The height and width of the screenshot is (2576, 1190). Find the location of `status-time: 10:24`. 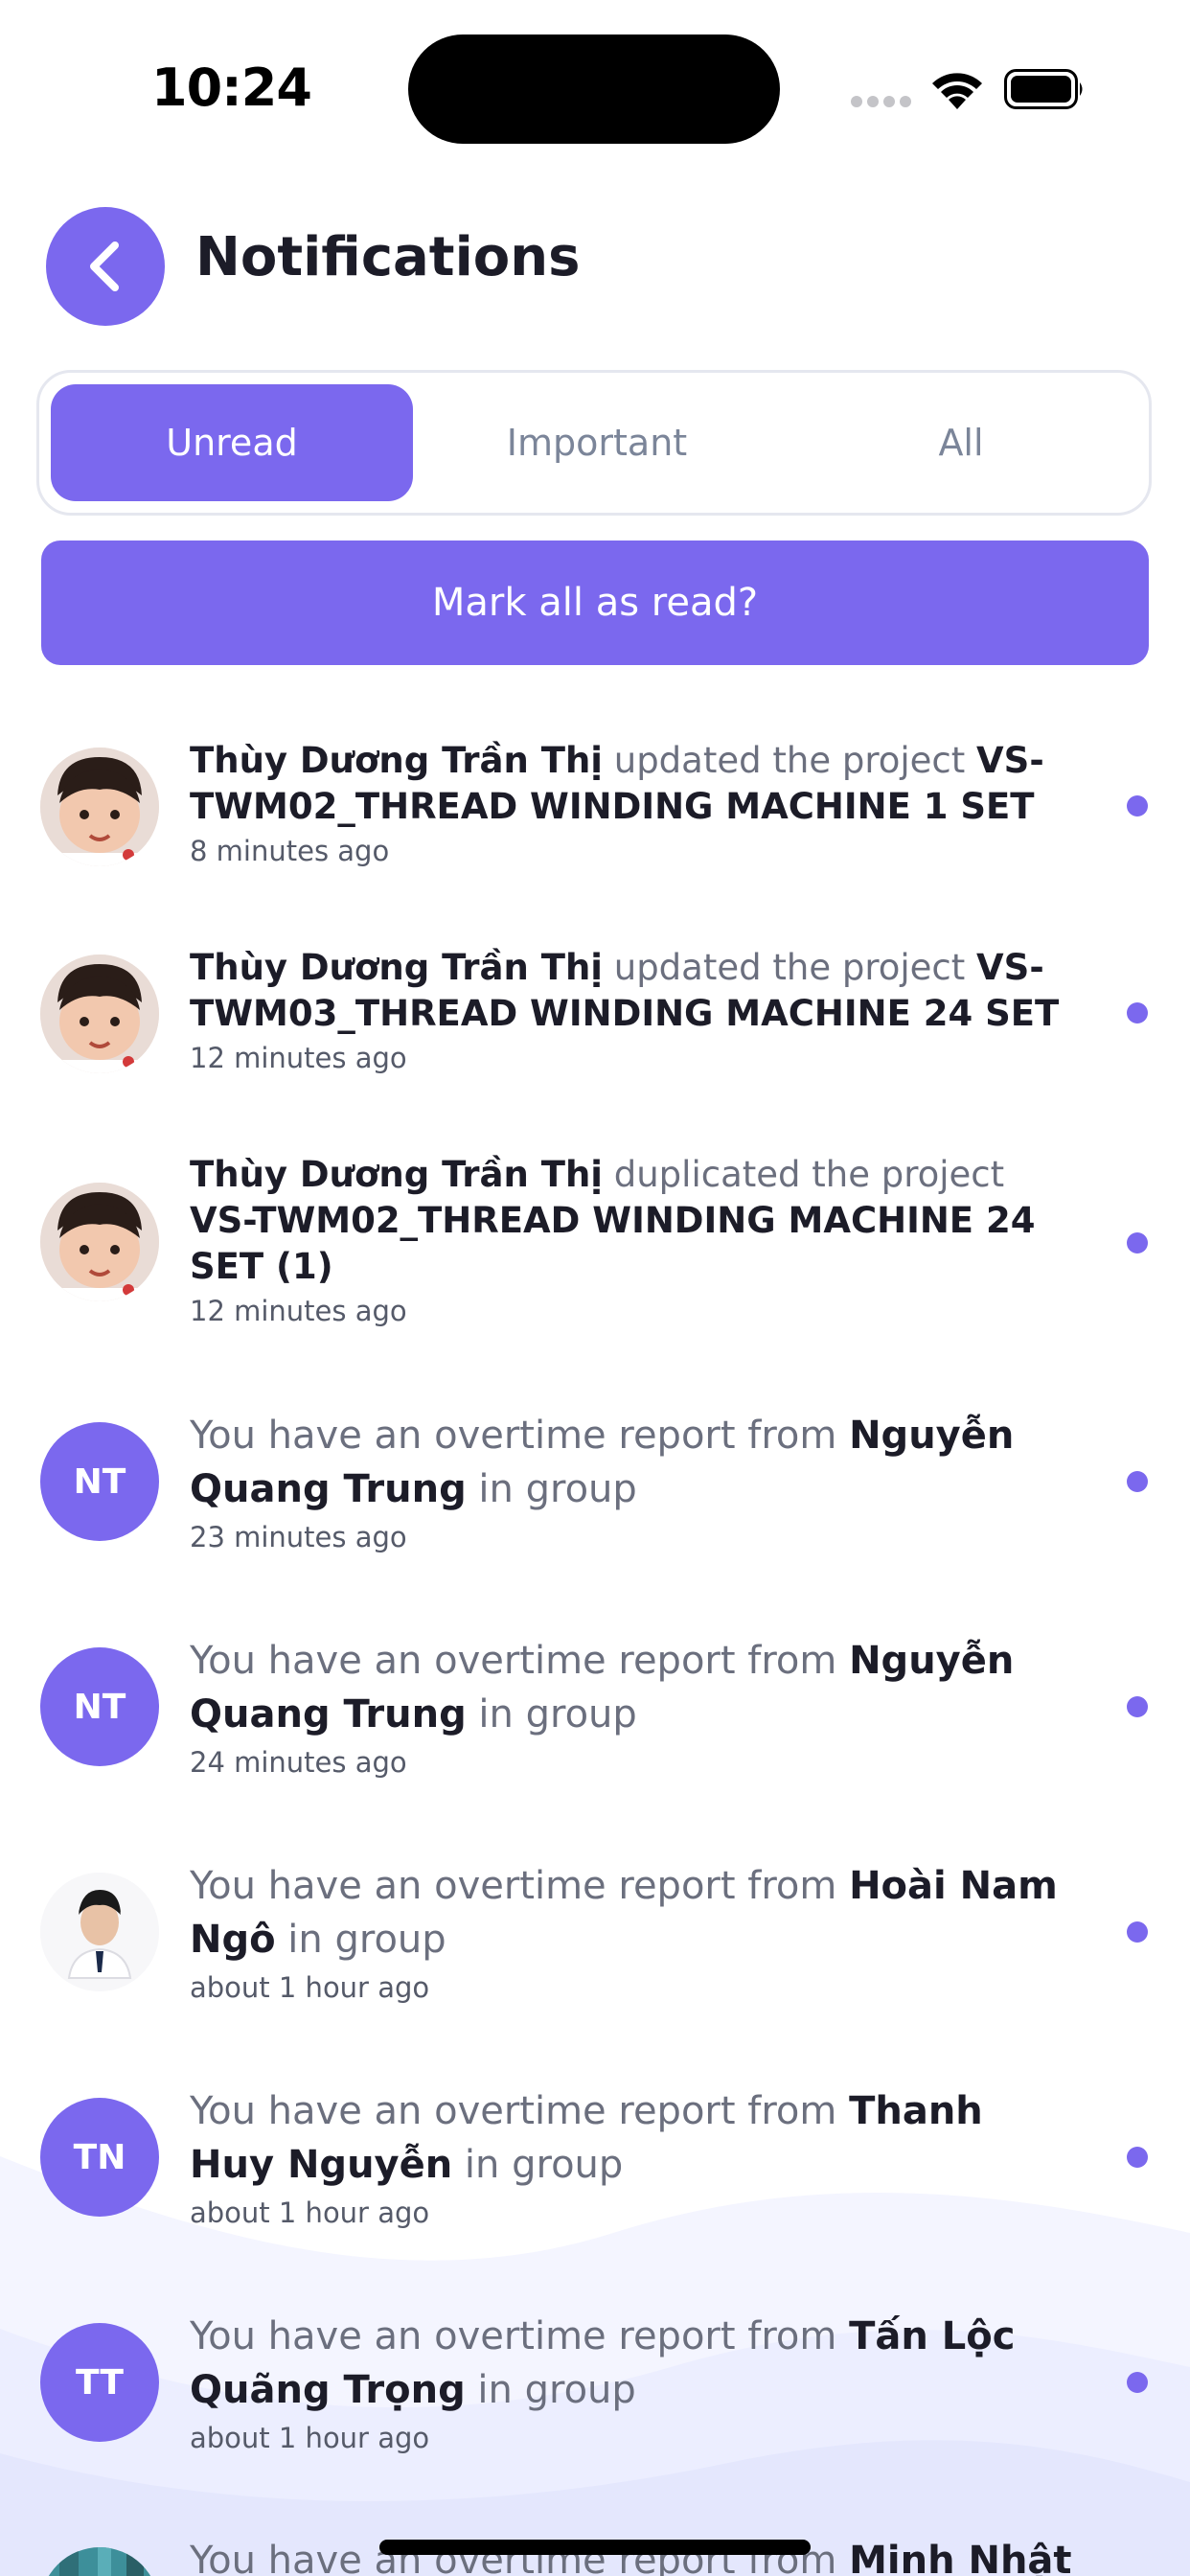

status-time: 10:24 is located at coordinates (232, 88).